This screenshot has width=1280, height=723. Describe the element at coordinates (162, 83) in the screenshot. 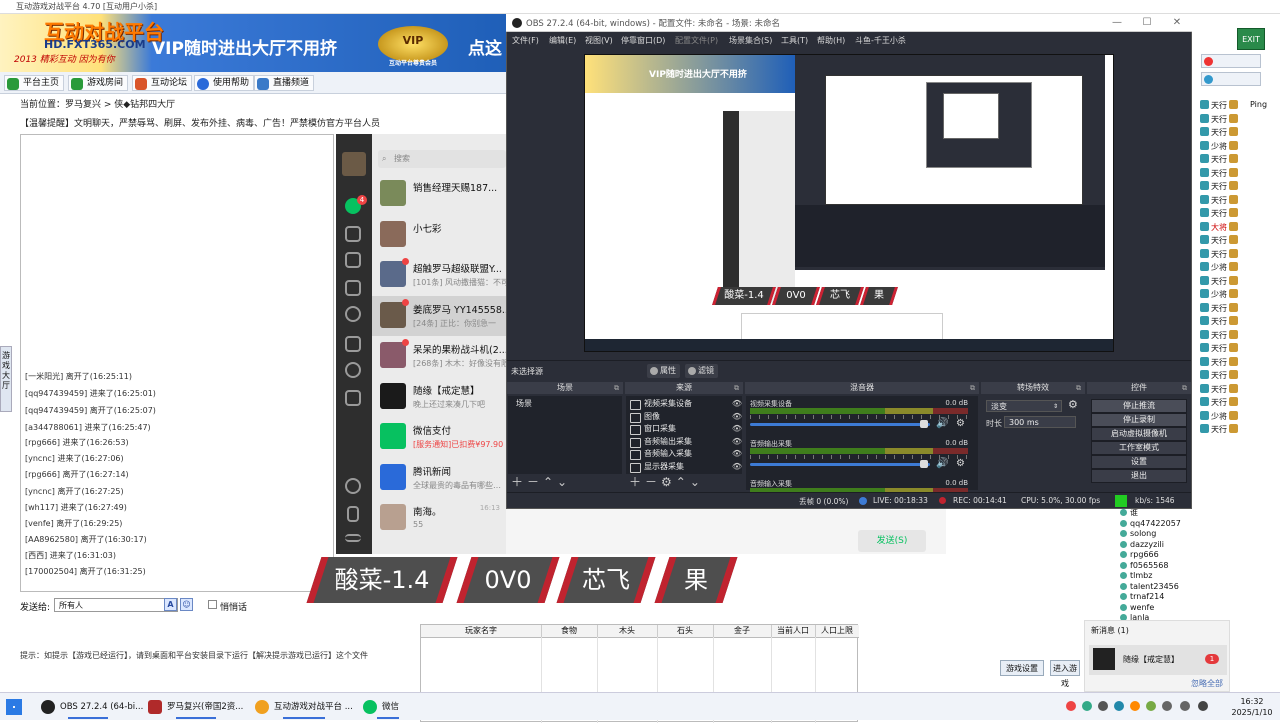

I see `toolbar-forum-button: 互动论坛` at that location.